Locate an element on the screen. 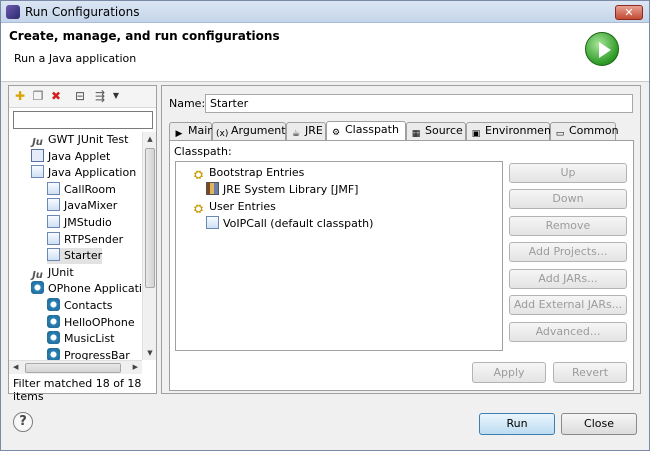 Image resolution: width=650 pixels, height=451 pixels. tab-main: ▶ Main is located at coordinates (192, 131).